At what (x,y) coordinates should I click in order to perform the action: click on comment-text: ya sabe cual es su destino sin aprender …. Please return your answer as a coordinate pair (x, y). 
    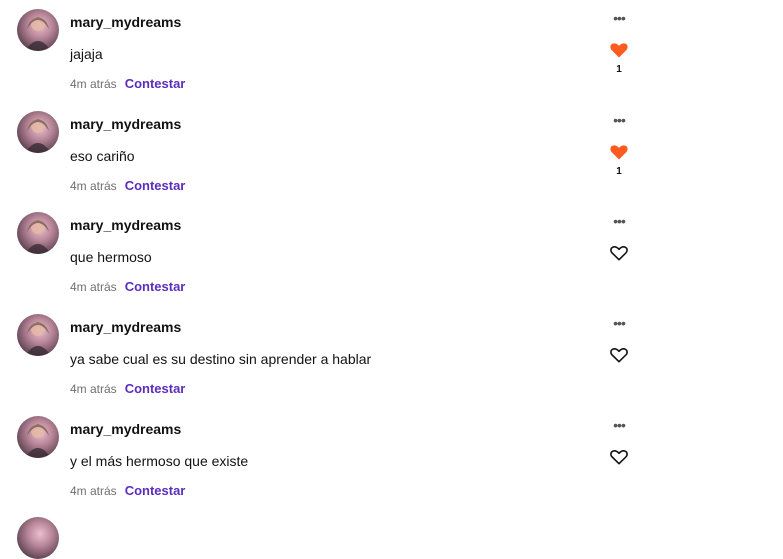
    Looking at the image, I should click on (221, 359).